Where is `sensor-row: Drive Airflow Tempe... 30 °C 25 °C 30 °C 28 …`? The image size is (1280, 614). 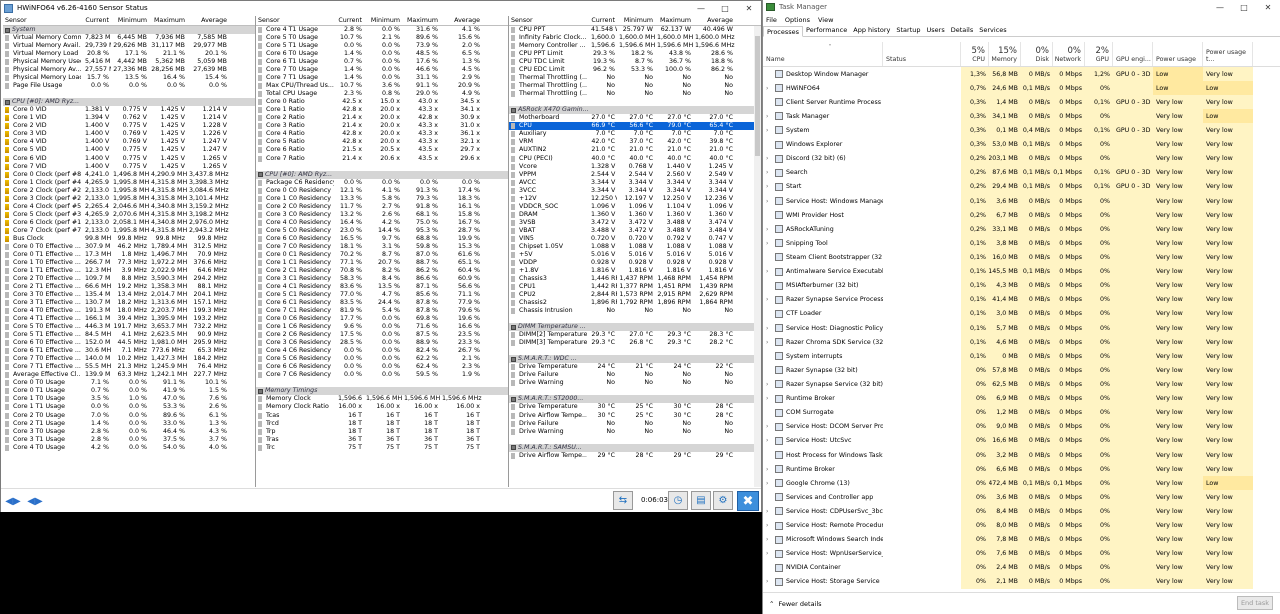
sensor-row: Drive Airflow Tempe... 30 °C 25 °C 30 °C 28 … is located at coordinates (635, 416).